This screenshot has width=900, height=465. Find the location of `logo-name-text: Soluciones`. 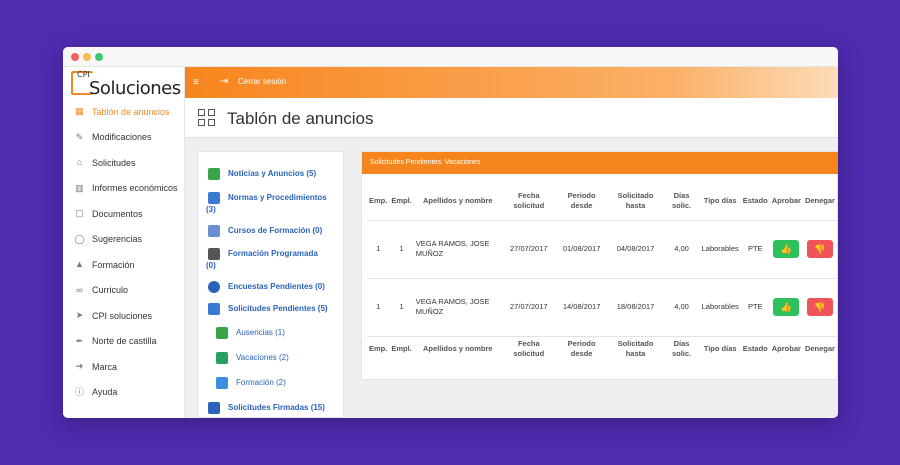

logo-name-text: Soluciones is located at coordinates (135, 88).